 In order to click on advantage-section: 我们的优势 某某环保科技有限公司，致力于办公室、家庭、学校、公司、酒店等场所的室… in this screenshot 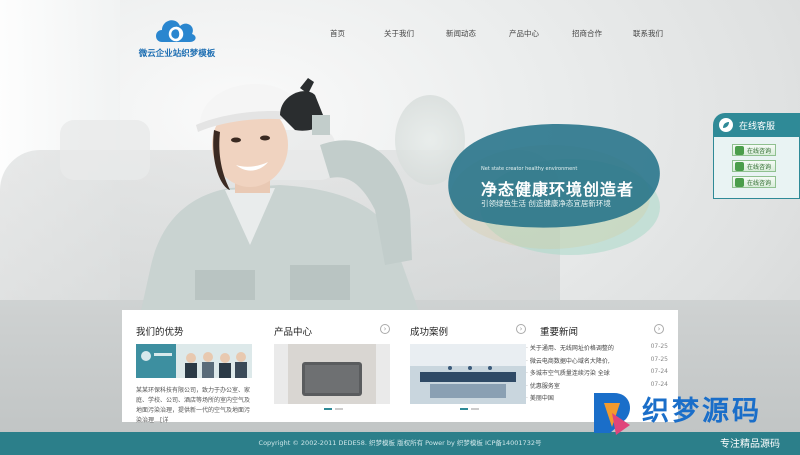, I will do `click(190, 367)`.